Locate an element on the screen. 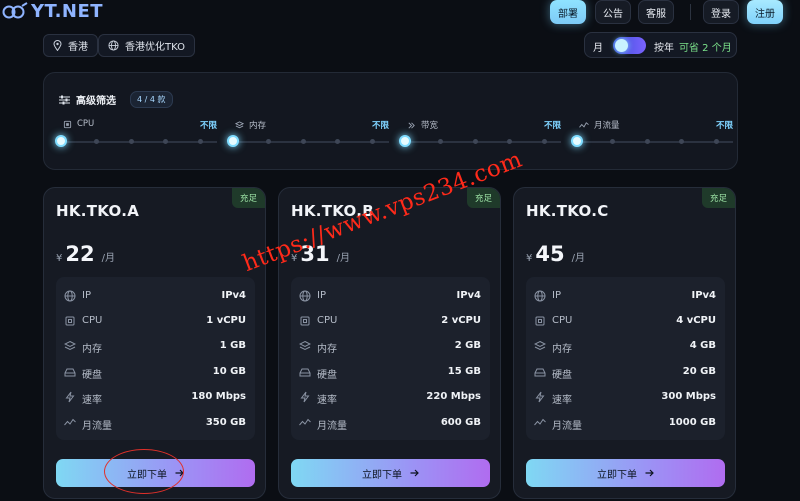 This screenshot has height=501, width=800. price-amount: 45 is located at coordinates (550, 254).